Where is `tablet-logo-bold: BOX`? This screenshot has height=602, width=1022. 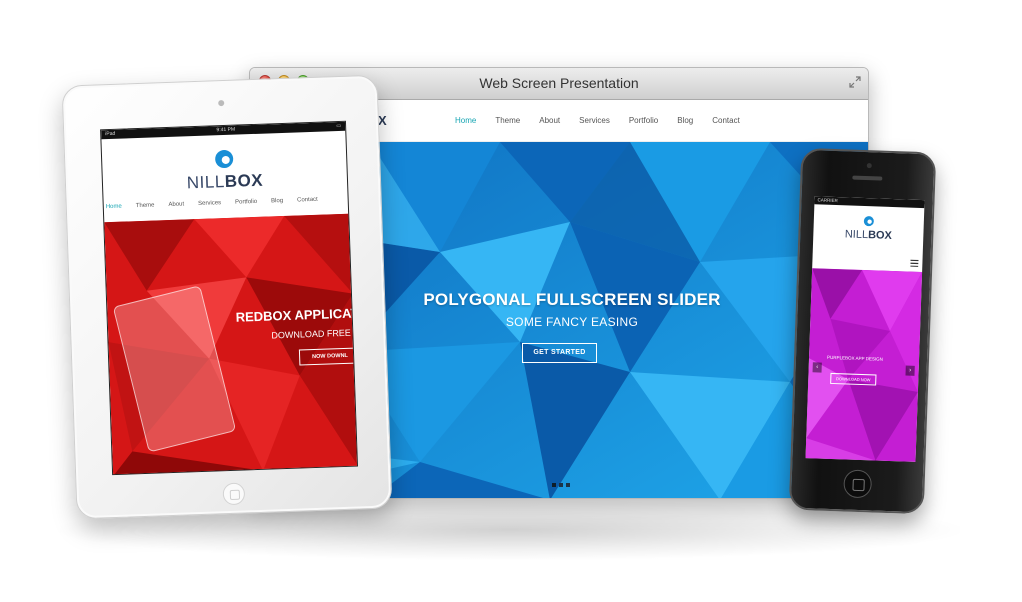 tablet-logo-bold: BOX is located at coordinates (244, 181).